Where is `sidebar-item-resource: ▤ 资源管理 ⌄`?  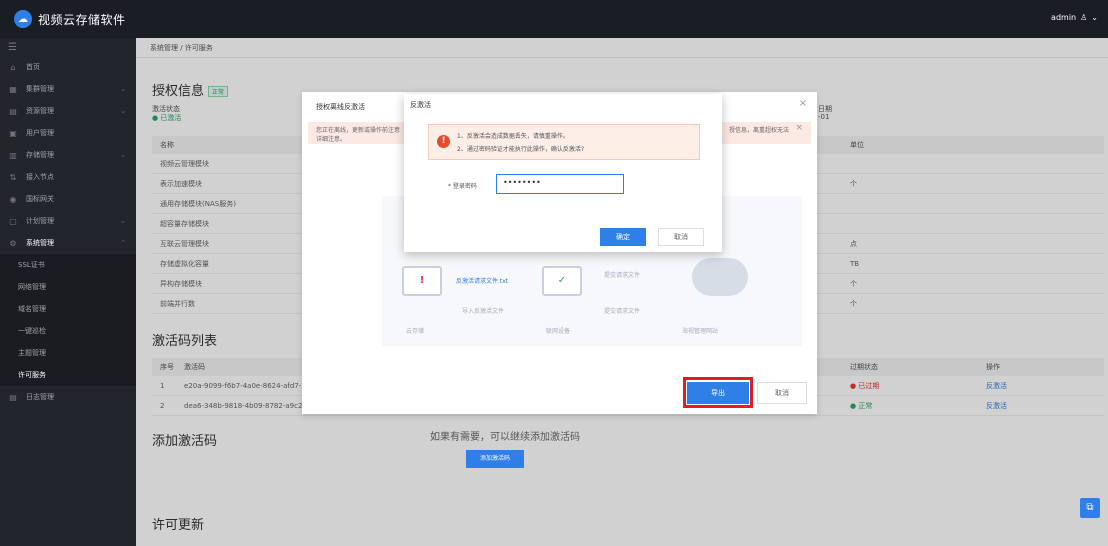
sidebar-item-resource: ▤ 资源管理 ⌄ is located at coordinates (68, 111).